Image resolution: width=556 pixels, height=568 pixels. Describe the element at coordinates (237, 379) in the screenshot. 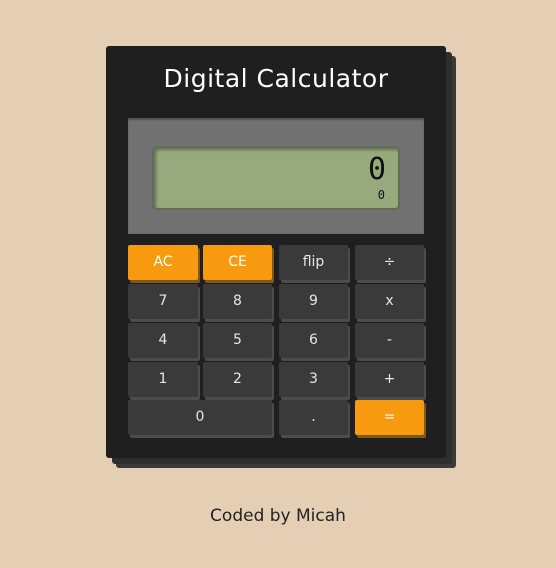

I see `digit-2-button: 2` at that location.